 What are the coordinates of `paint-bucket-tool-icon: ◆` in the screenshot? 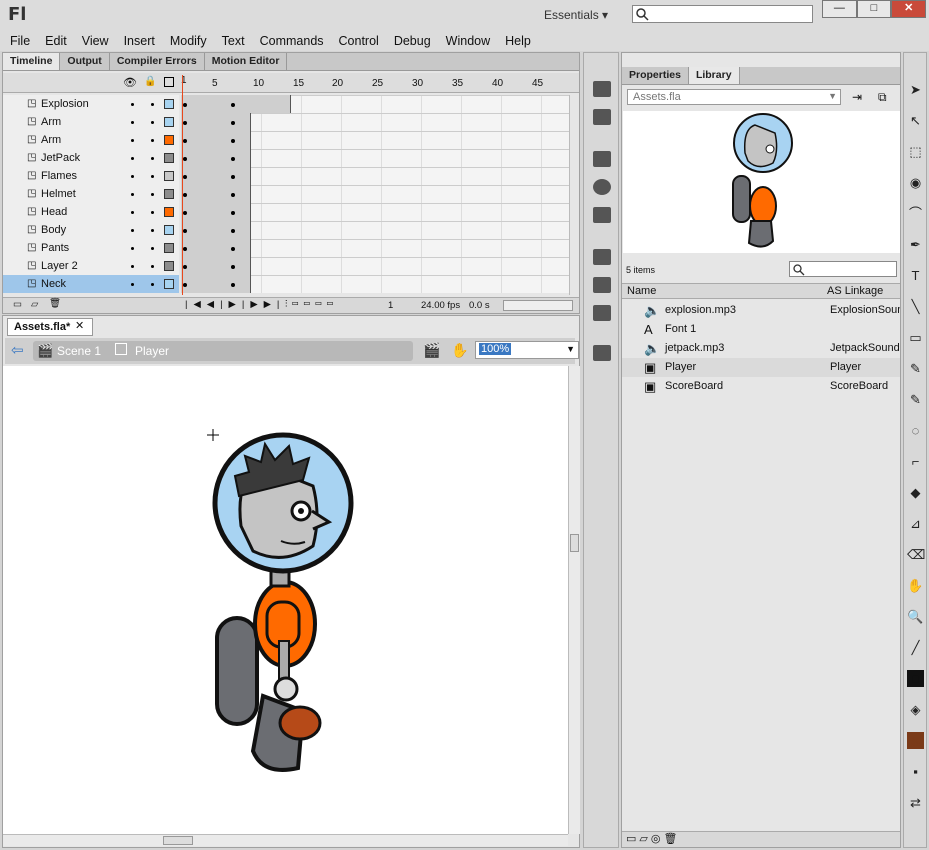 It's located at (915, 492).